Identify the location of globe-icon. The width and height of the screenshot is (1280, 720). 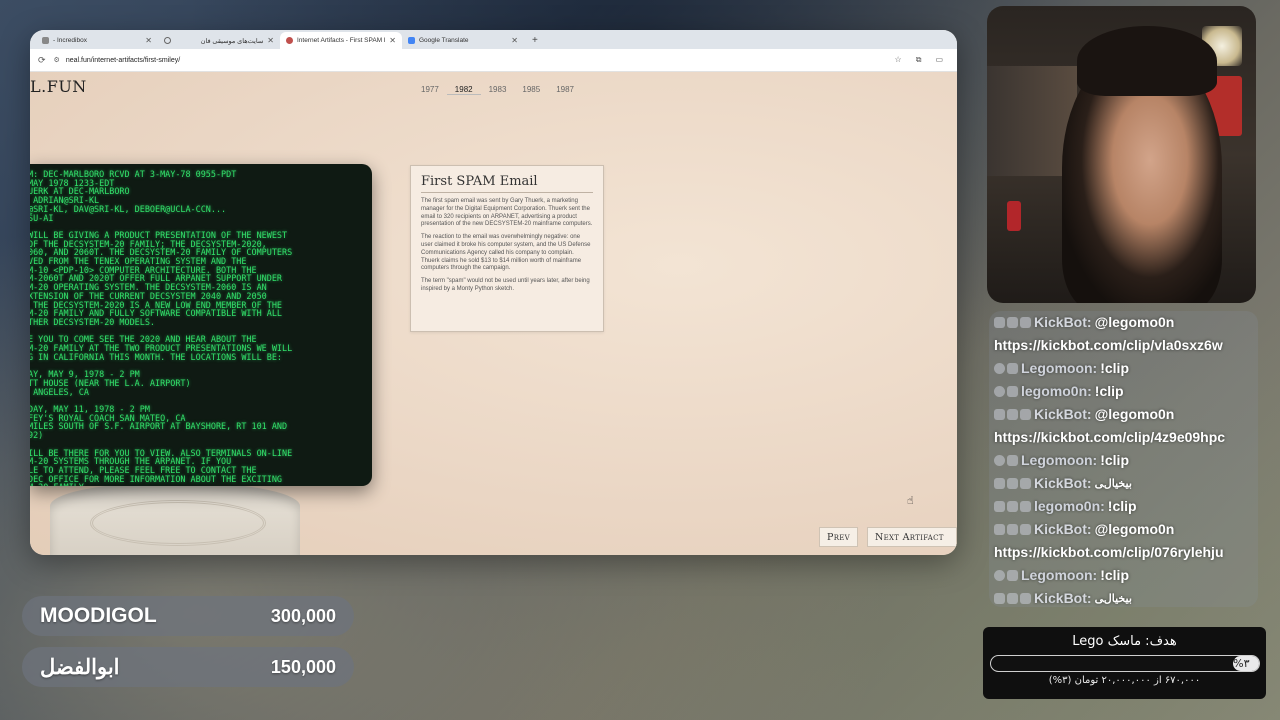
(167, 40).